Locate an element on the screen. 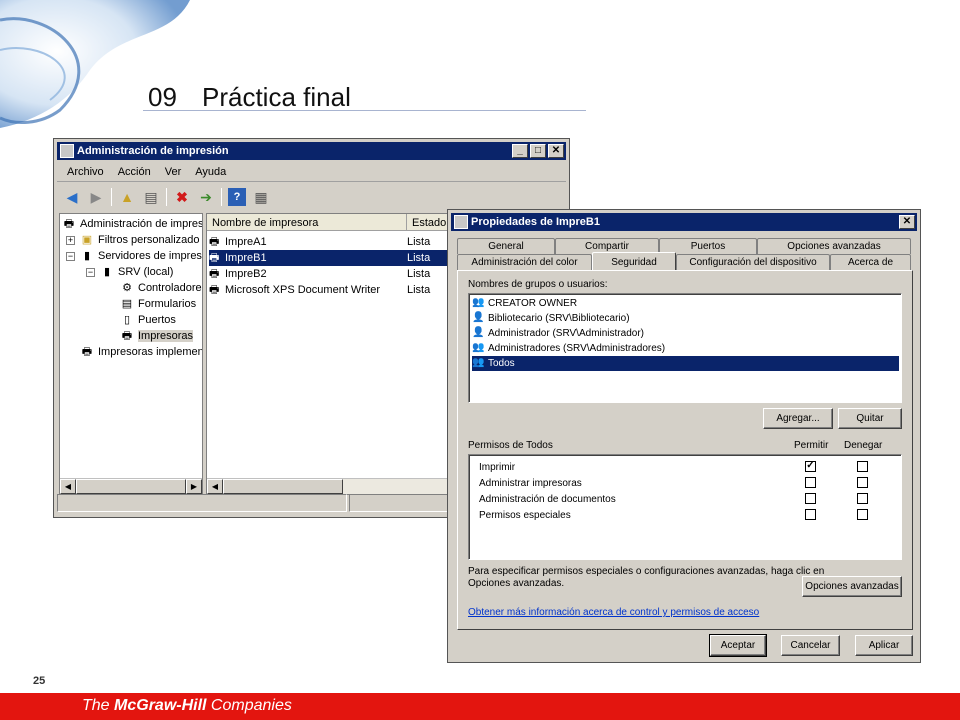 This screenshot has width=960, height=720. forms-icon: ▤ is located at coordinates (127, 304).